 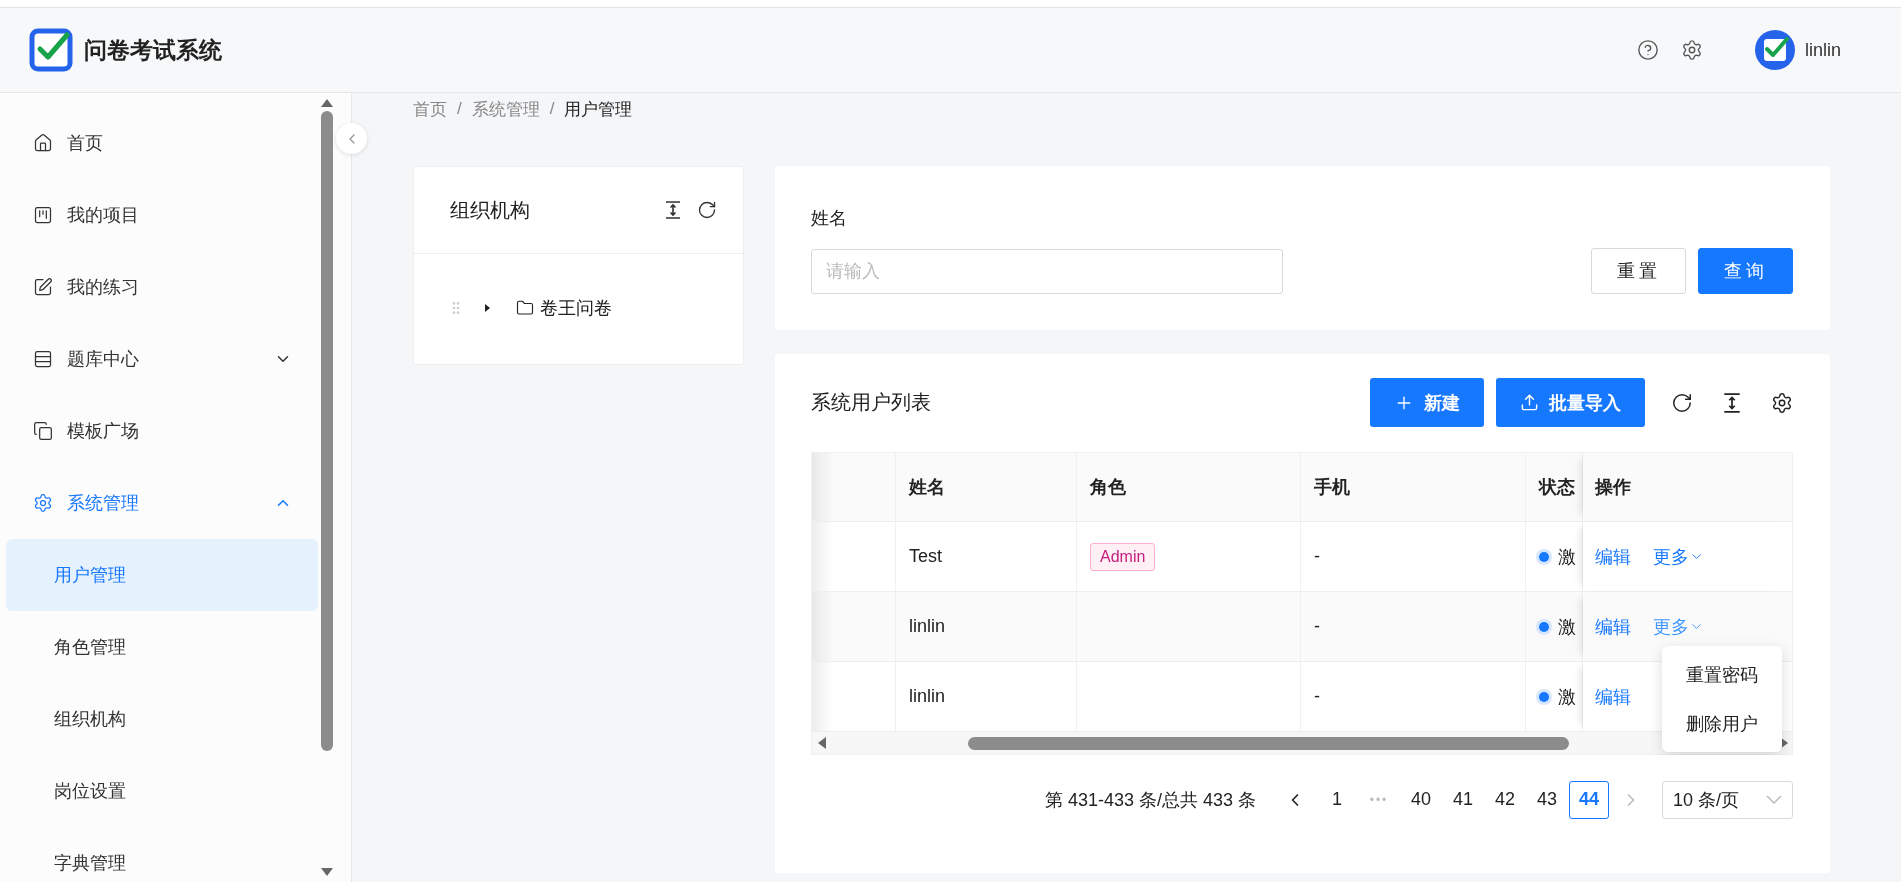 I want to click on edit-icon, so click(x=43, y=287).